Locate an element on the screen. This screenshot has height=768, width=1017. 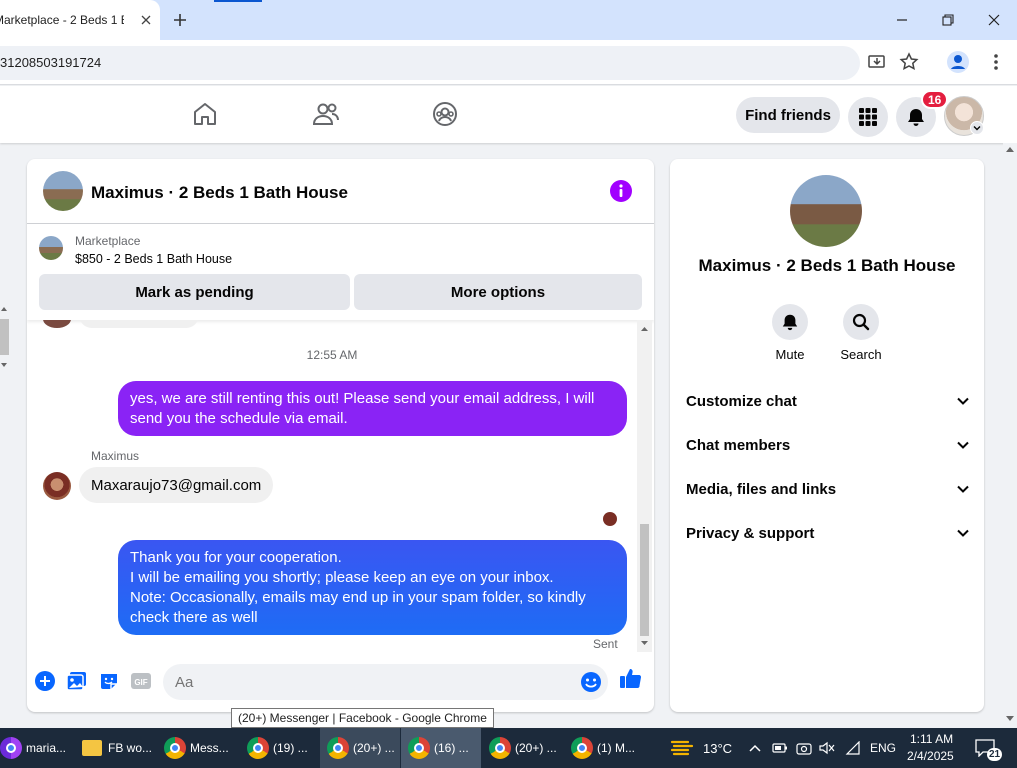
page-scrollbar-right is located at coordinates (1010, 435).